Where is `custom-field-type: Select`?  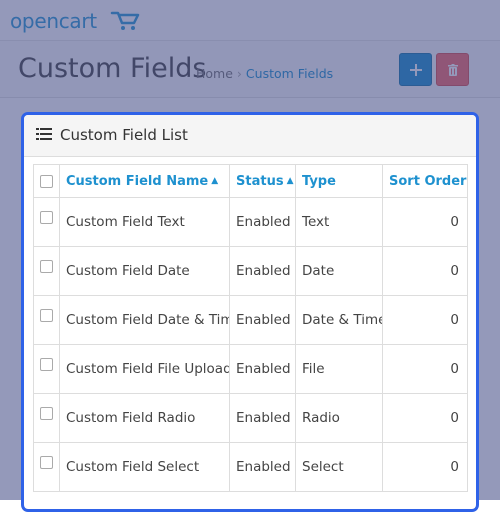 custom-field-type: Select is located at coordinates (339, 467).